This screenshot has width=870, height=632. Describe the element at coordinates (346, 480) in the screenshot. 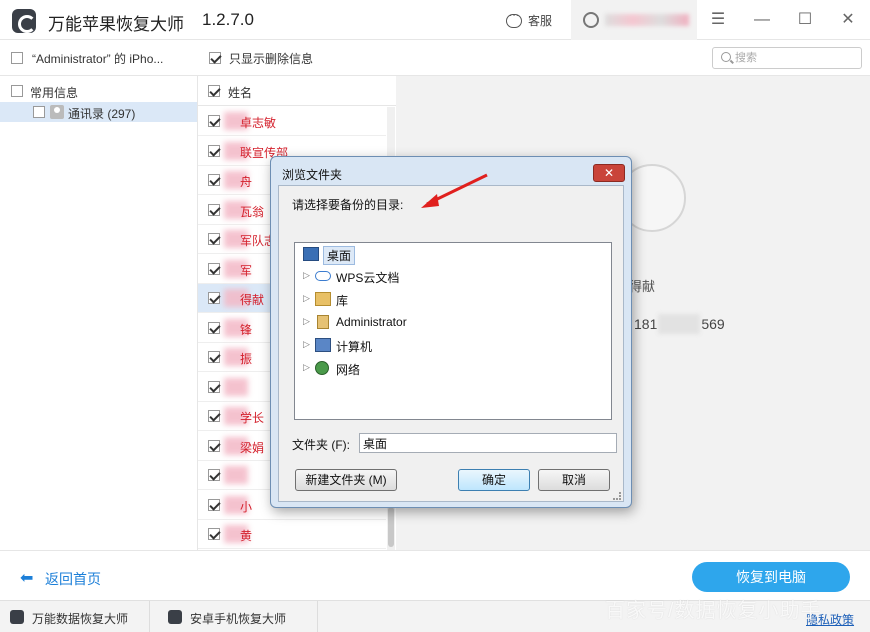

I see `new-folder-button: 新建文件夹 (M)` at that location.